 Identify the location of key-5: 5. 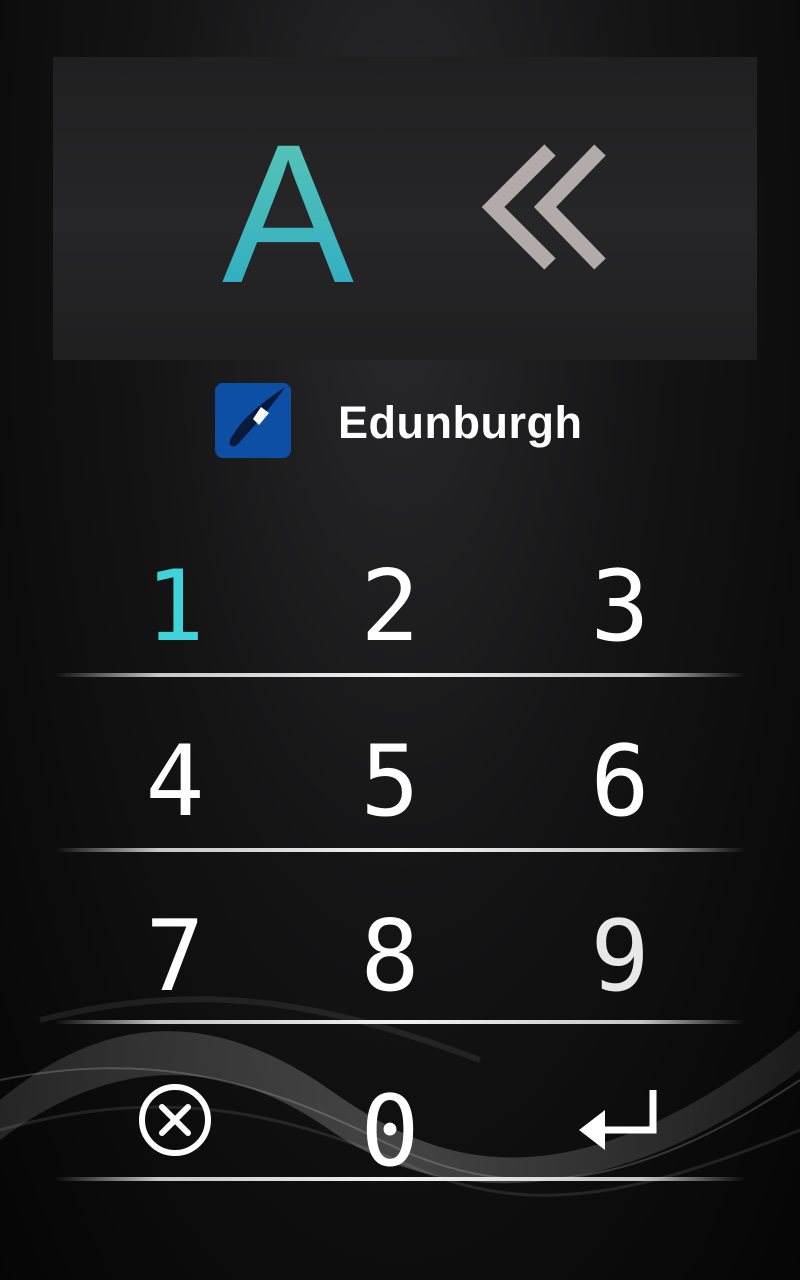
(390, 765).